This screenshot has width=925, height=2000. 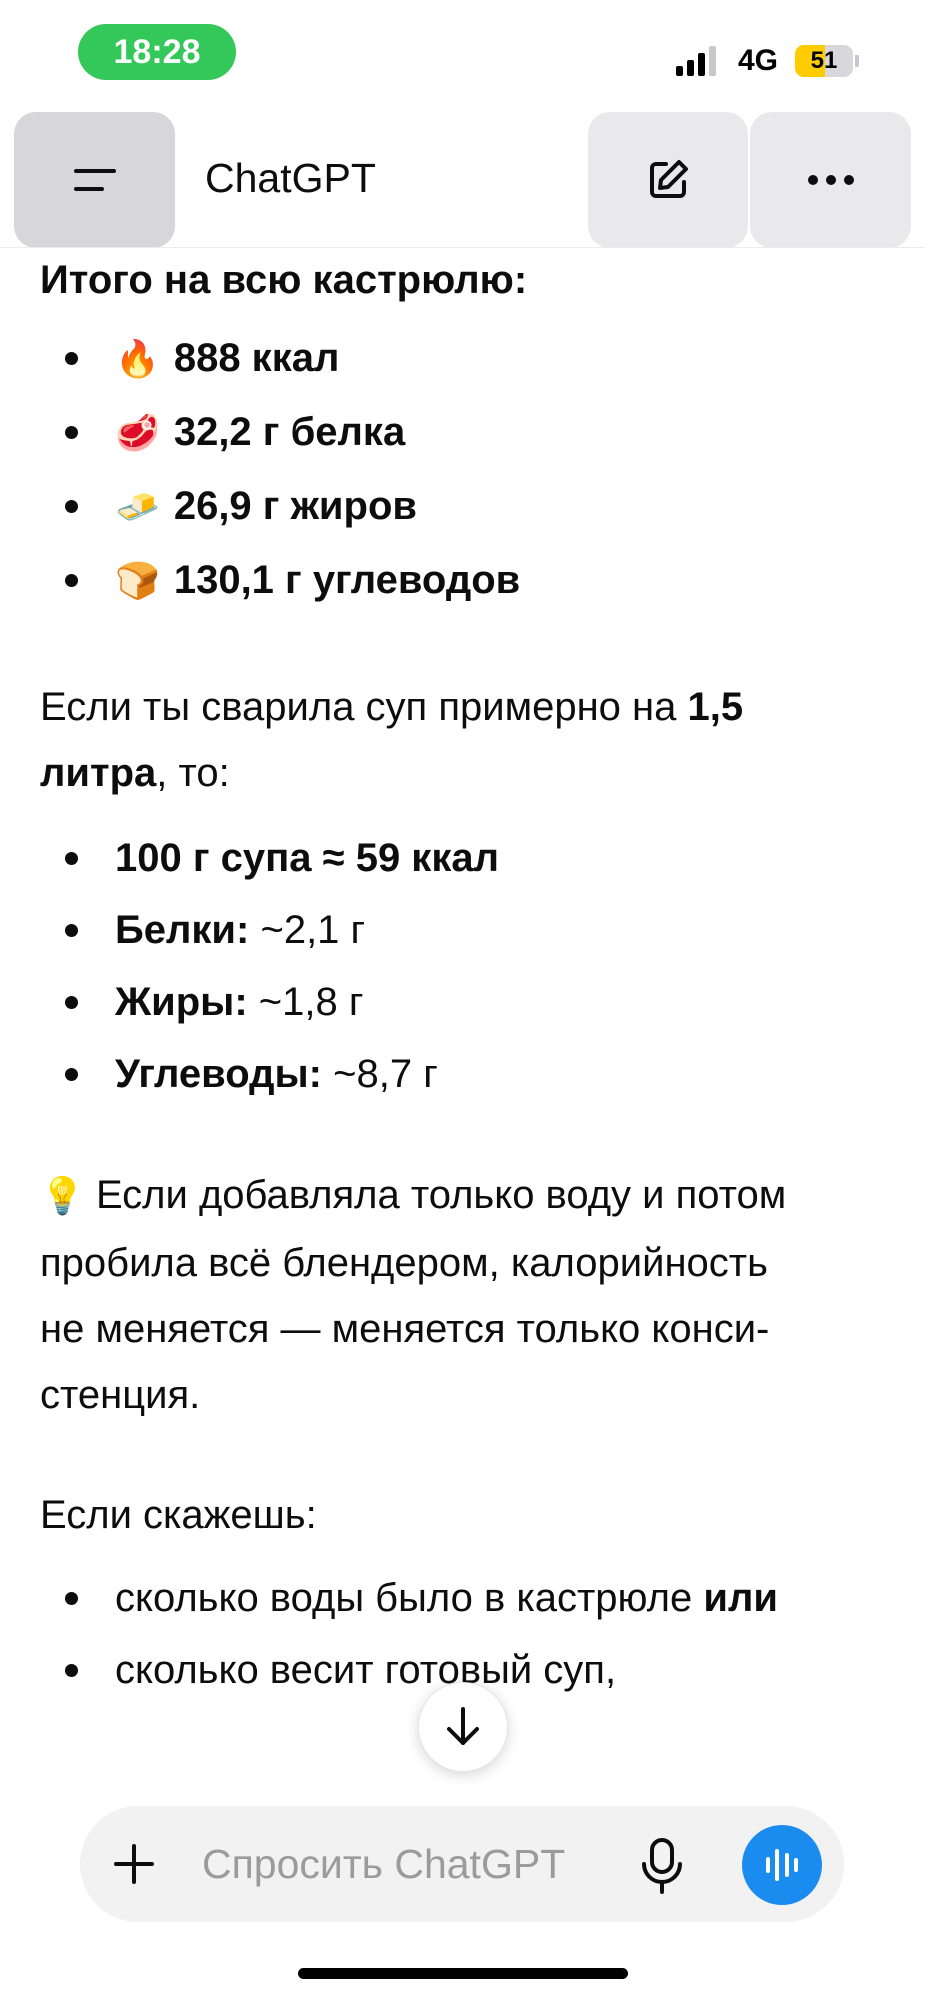 I want to click on ask-item-1: сколько воды было в кастрюле, so click(x=409, y=1598).